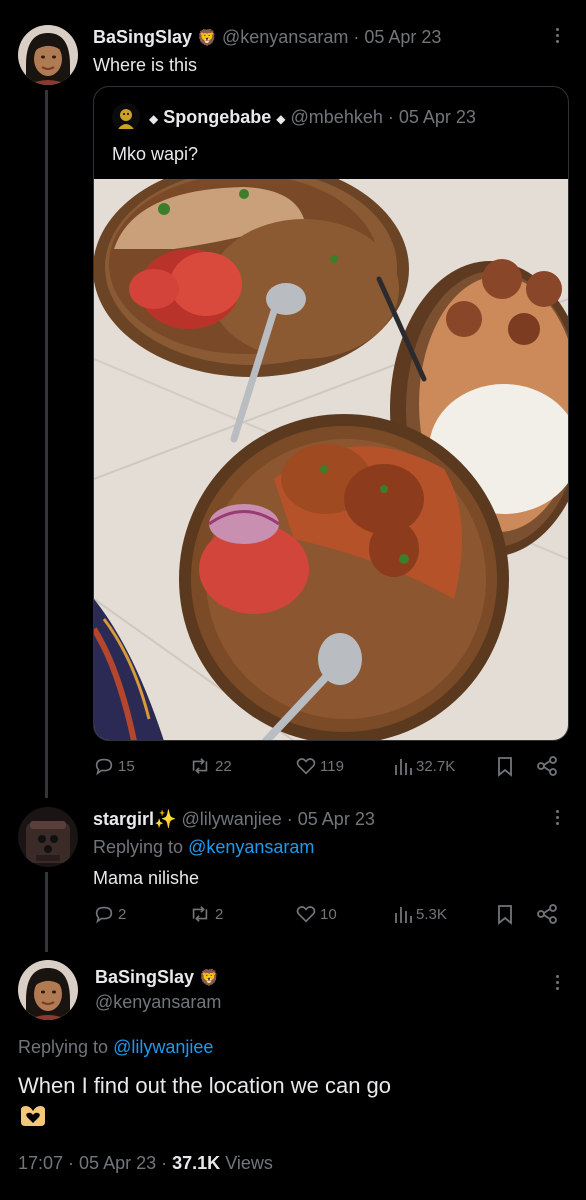 The width and height of the screenshot is (586, 1200). Describe the element at coordinates (163, 1047) in the screenshot. I see `replying-to-handle: @lilywanjiee` at that location.